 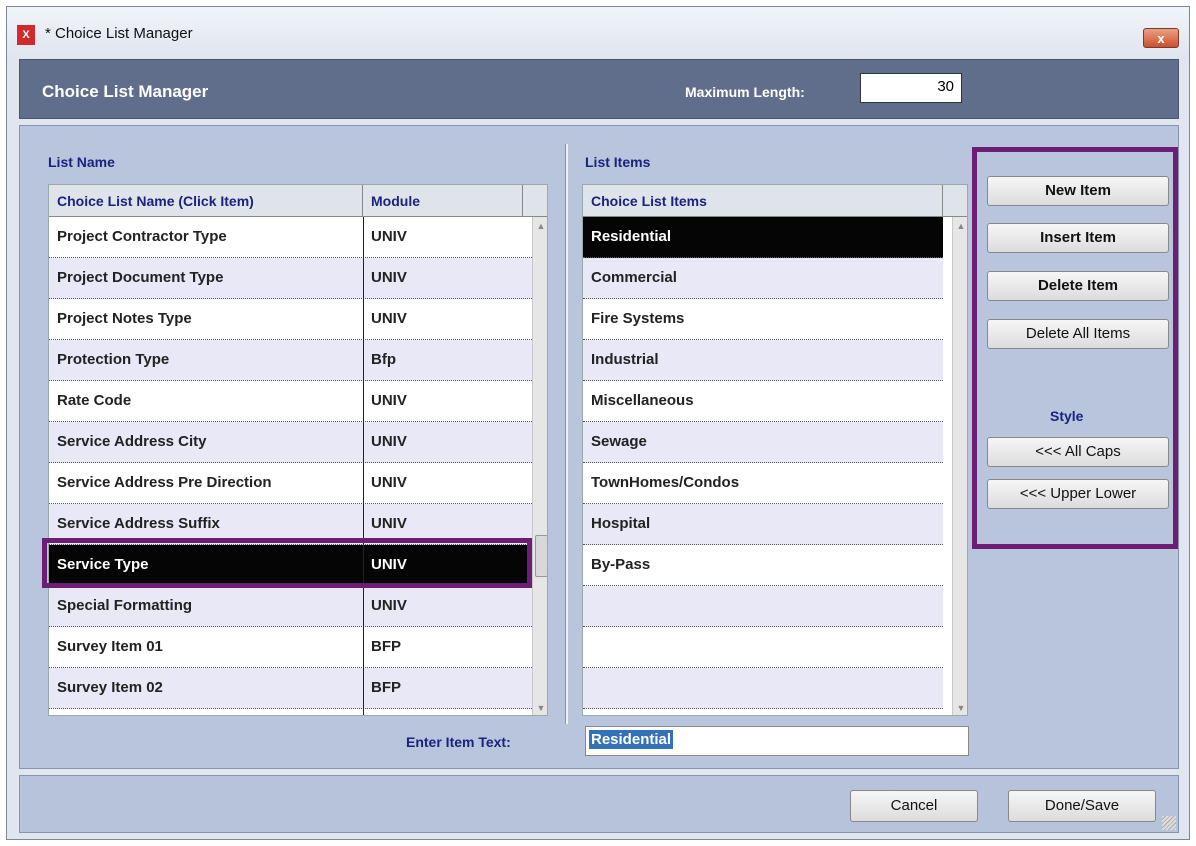 What do you see at coordinates (140, 277) in the screenshot?
I see `list-name-cell: Project Document Type` at bounding box center [140, 277].